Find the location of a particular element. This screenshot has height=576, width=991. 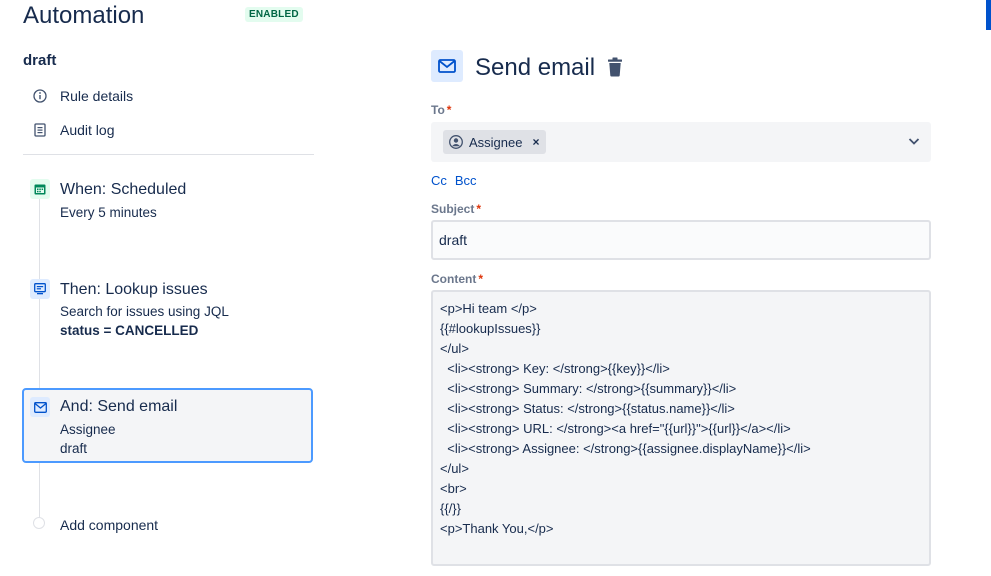

page-title: Automation is located at coordinates (84, 15).